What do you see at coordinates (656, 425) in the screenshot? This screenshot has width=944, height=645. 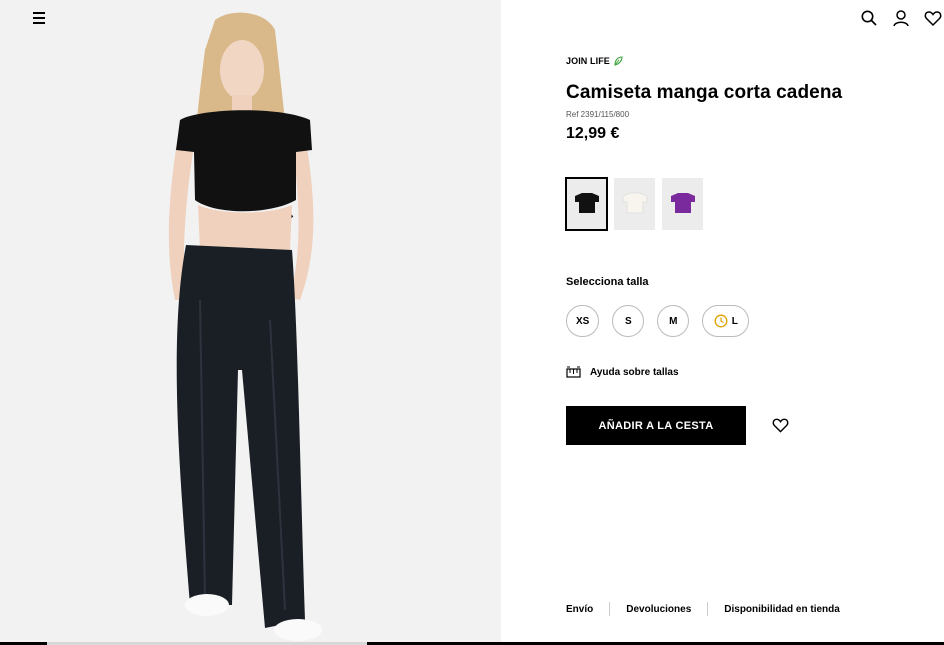 I see `add-to-cart-button: AÑADIR A LA CESTA` at bounding box center [656, 425].